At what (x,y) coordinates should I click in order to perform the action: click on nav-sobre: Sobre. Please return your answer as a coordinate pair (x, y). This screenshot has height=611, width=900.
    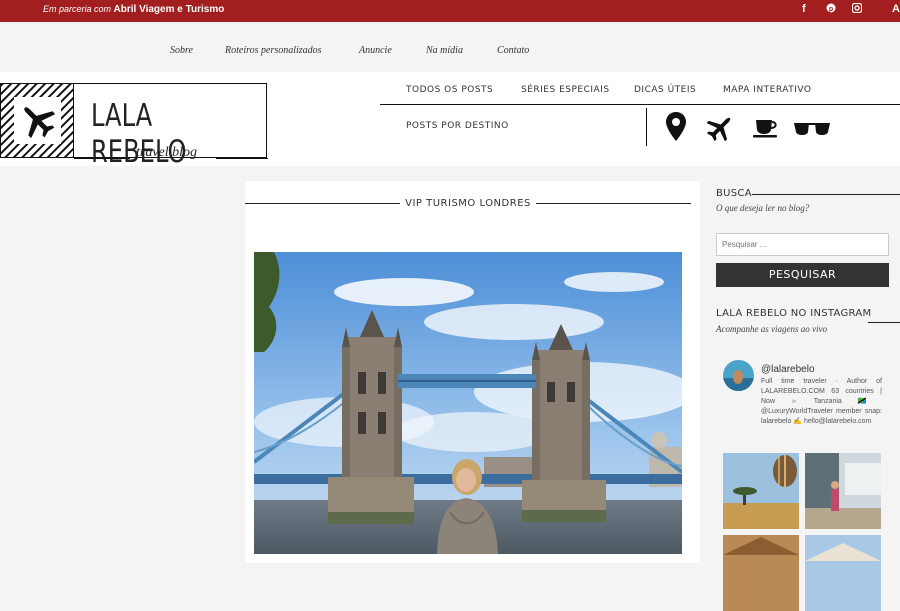
    Looking at the image, I should click on (181, 50).